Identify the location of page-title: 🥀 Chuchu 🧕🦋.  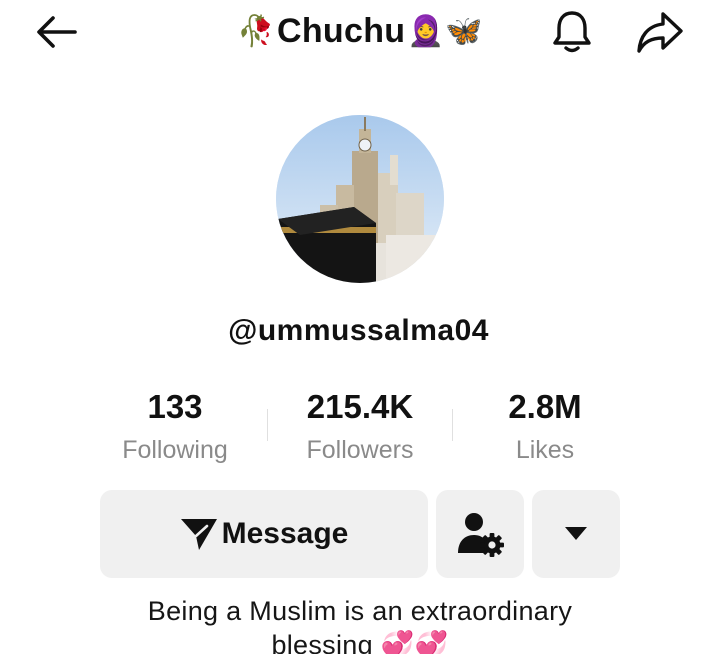
(360, 31).